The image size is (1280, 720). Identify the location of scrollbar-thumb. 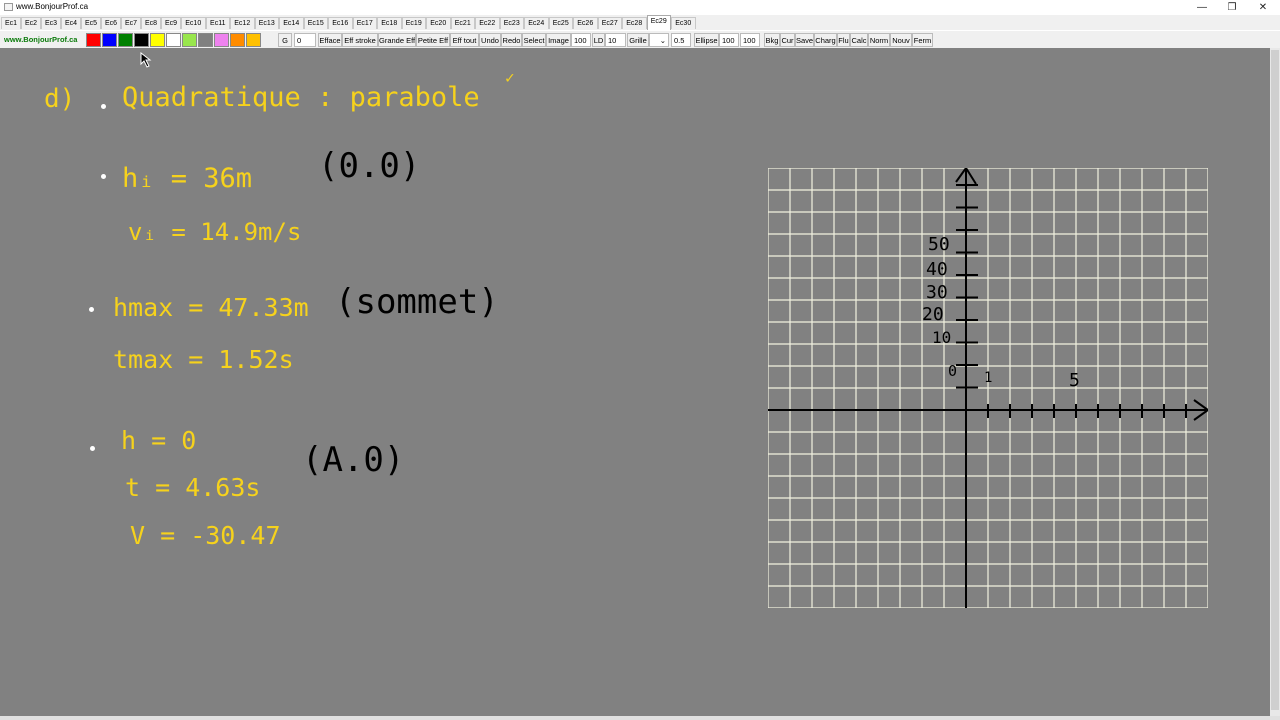
(1275, 380).